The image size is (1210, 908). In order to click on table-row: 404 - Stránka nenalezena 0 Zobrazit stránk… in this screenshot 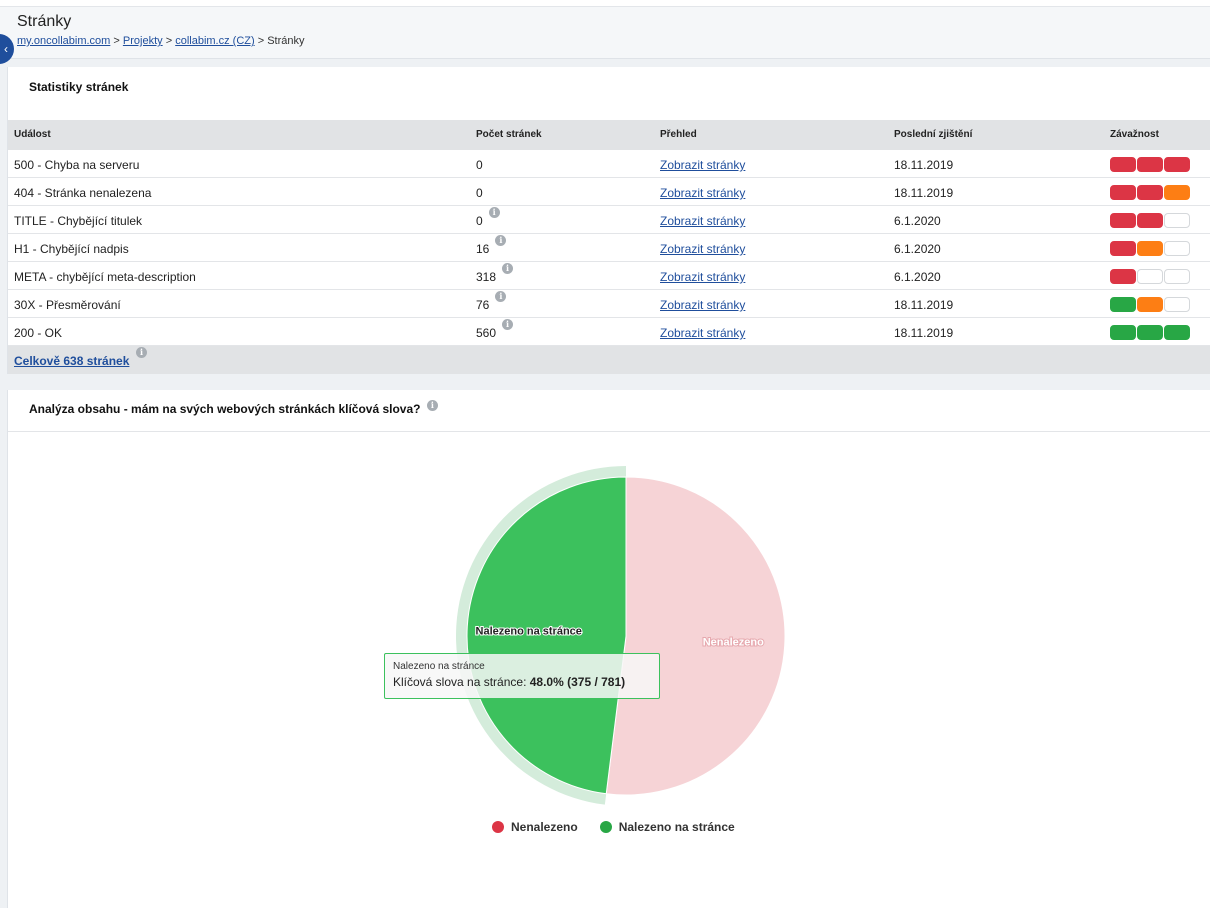, I will do `click(609, 192)`.